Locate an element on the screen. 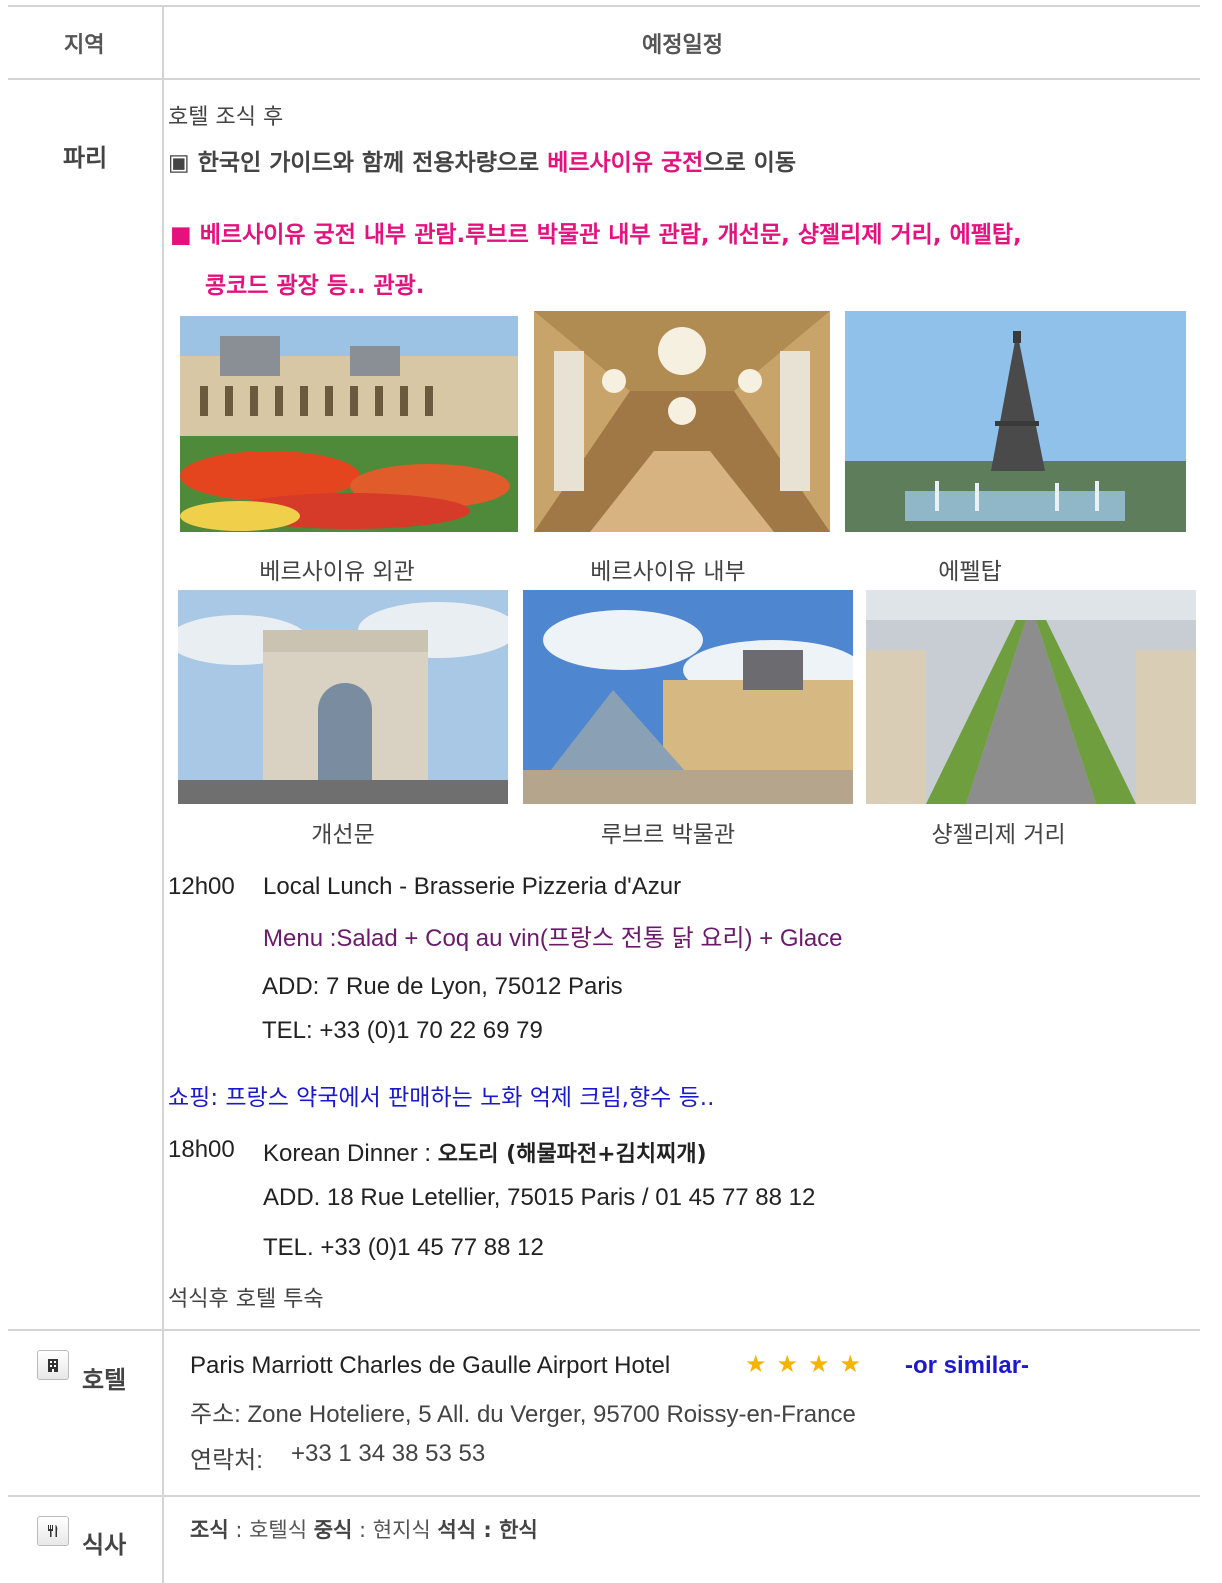 The image size is (1222, 1583). dinner-restaurant: 오도리 (해물파전+김치찌개) is located at coordinates (572, 1154).